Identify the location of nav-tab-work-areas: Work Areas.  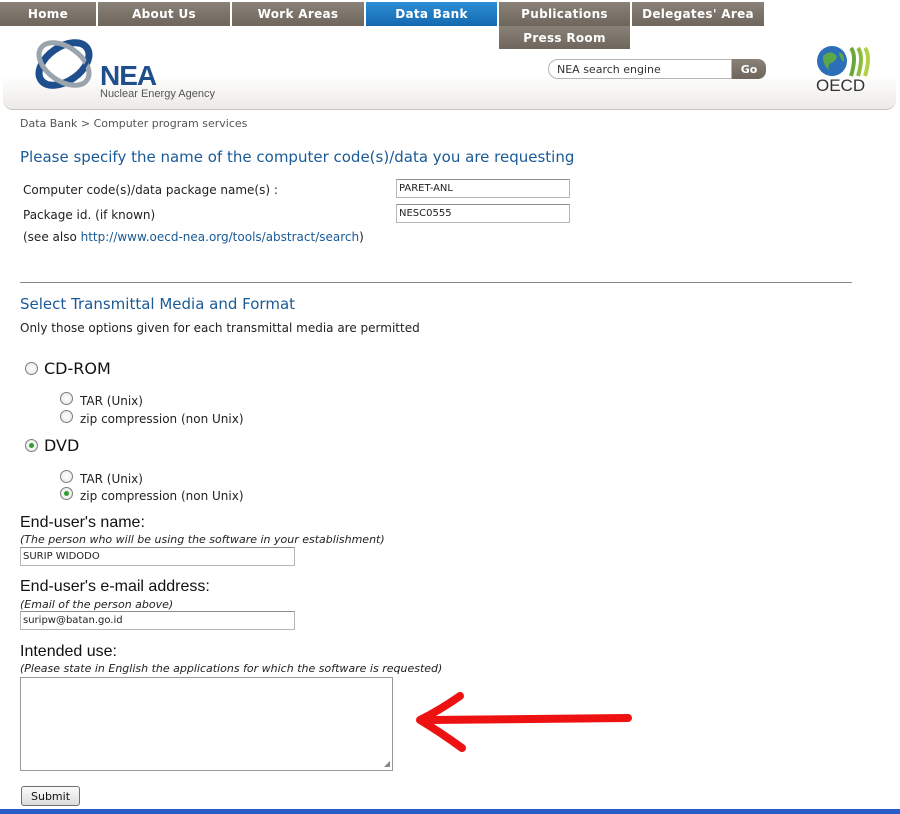
(298, 14).